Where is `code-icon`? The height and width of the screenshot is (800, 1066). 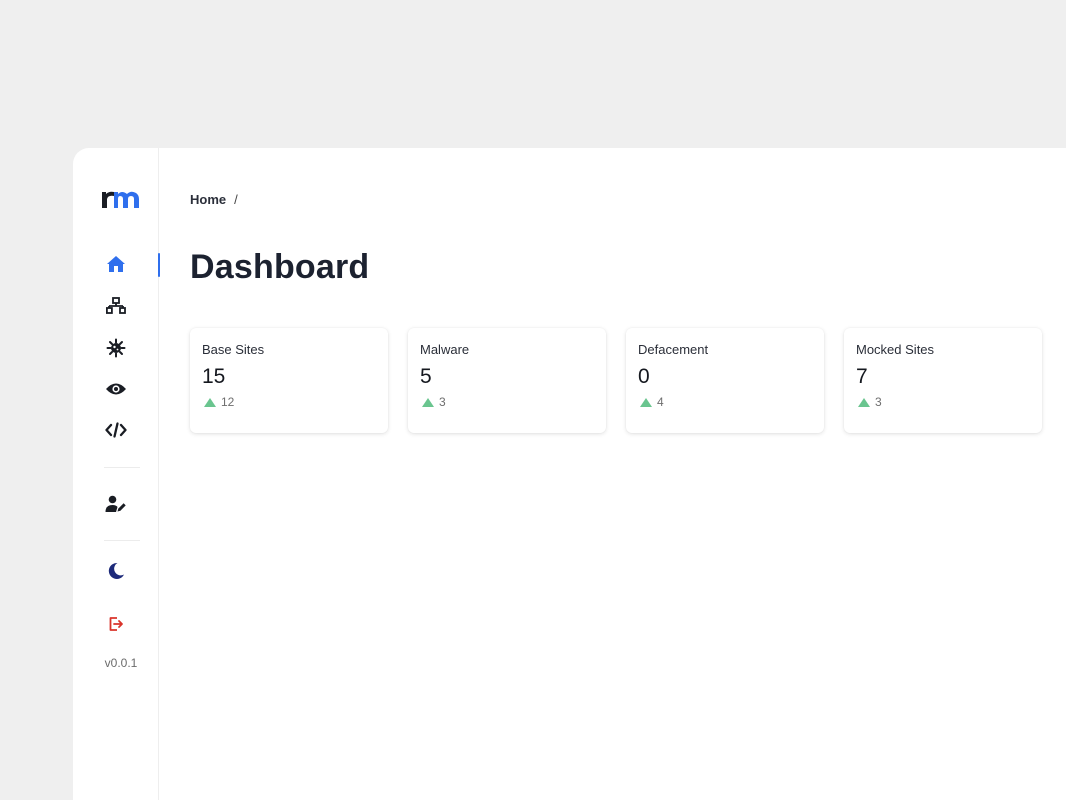 code-icon is located at coordinates (116, 430).